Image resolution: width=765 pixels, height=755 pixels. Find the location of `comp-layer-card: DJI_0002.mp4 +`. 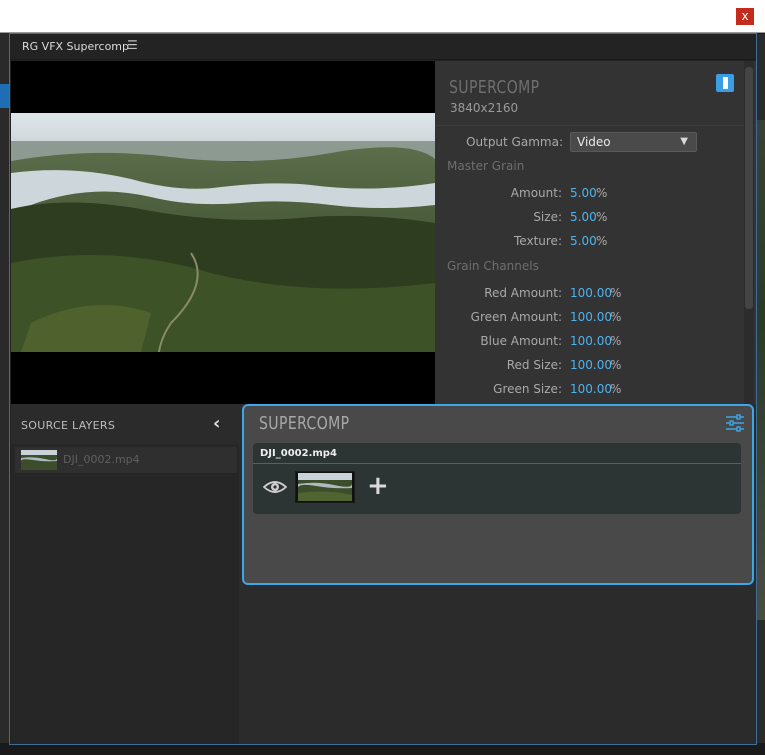

comp-layer-card: DJI_0002.mp4 + is located at coordinates (497, 478).